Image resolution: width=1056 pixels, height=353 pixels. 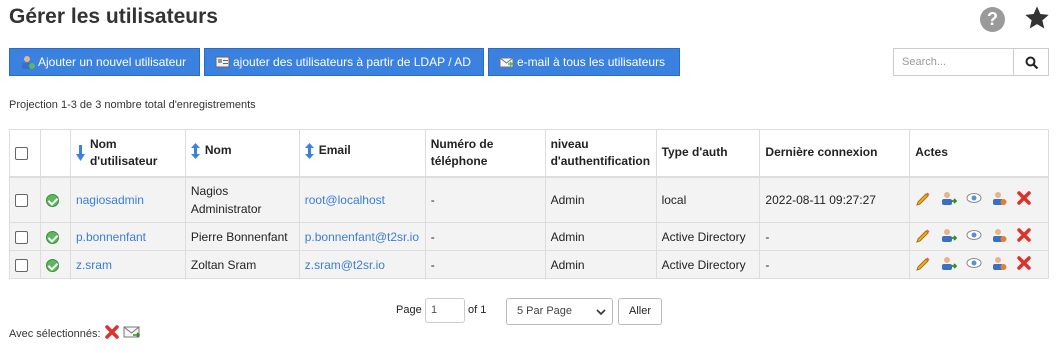 I want to click on select-all-cell, so click(x=25, y=153).